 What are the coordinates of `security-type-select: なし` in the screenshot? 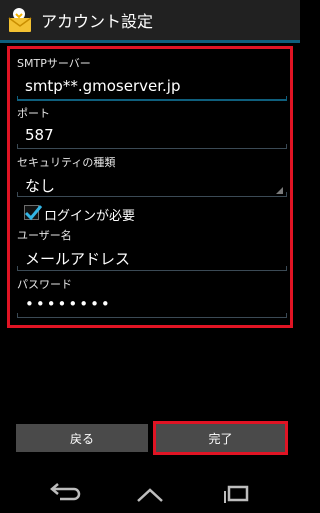 It's located at (40, 185).